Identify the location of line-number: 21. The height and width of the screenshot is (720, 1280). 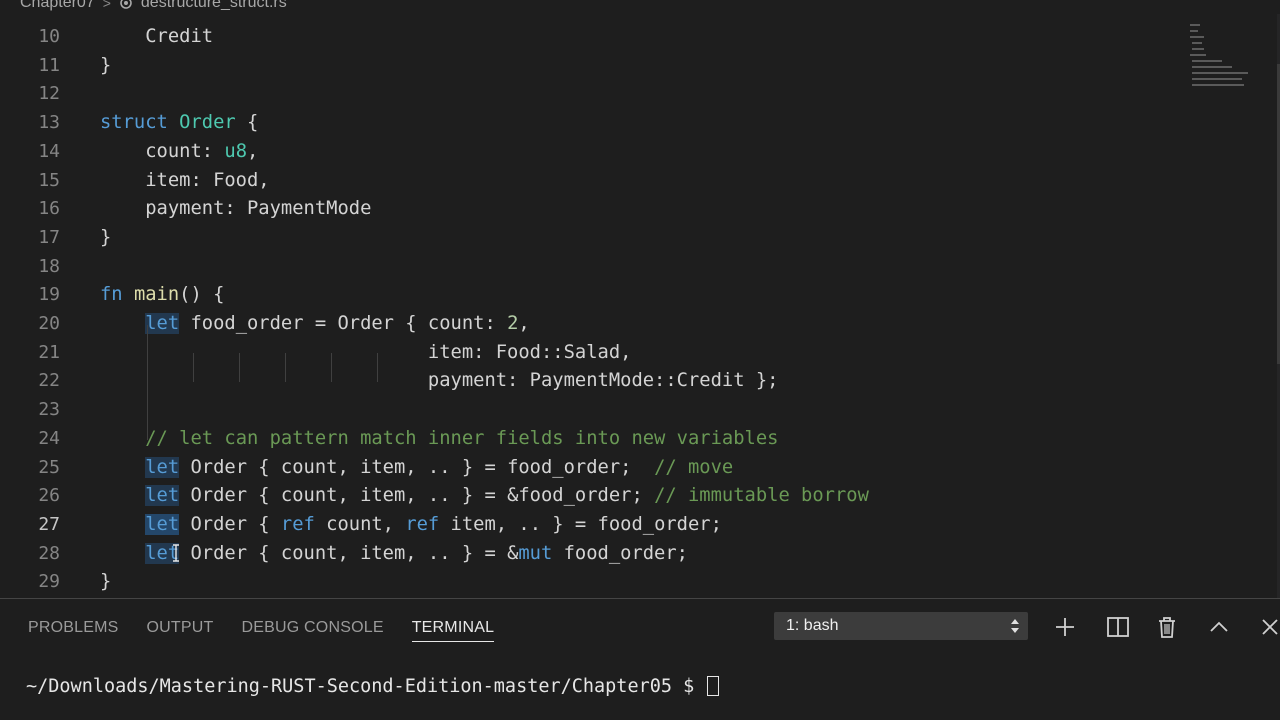
(49, 352).